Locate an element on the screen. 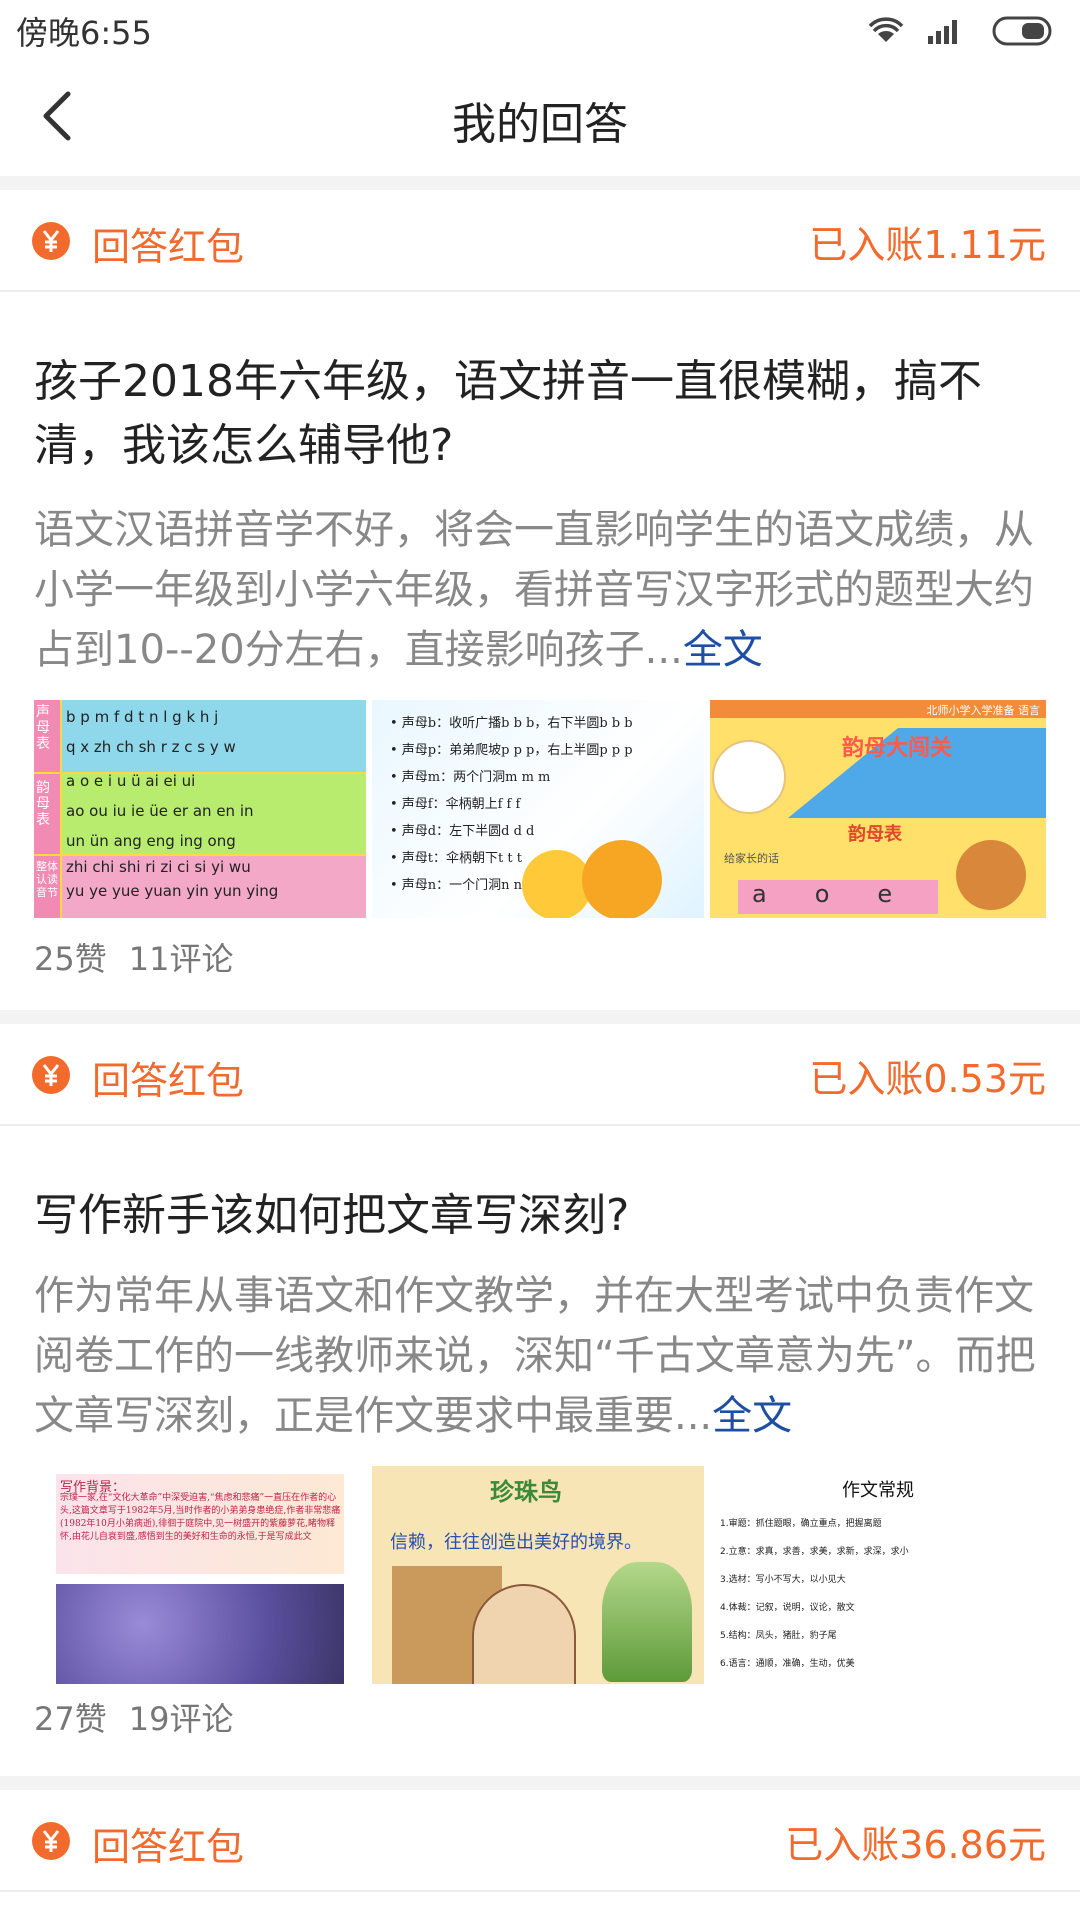 This screenshot has height=1920, width=1080. side-label: 整体认读音节 is located at coordinates (47, 879).